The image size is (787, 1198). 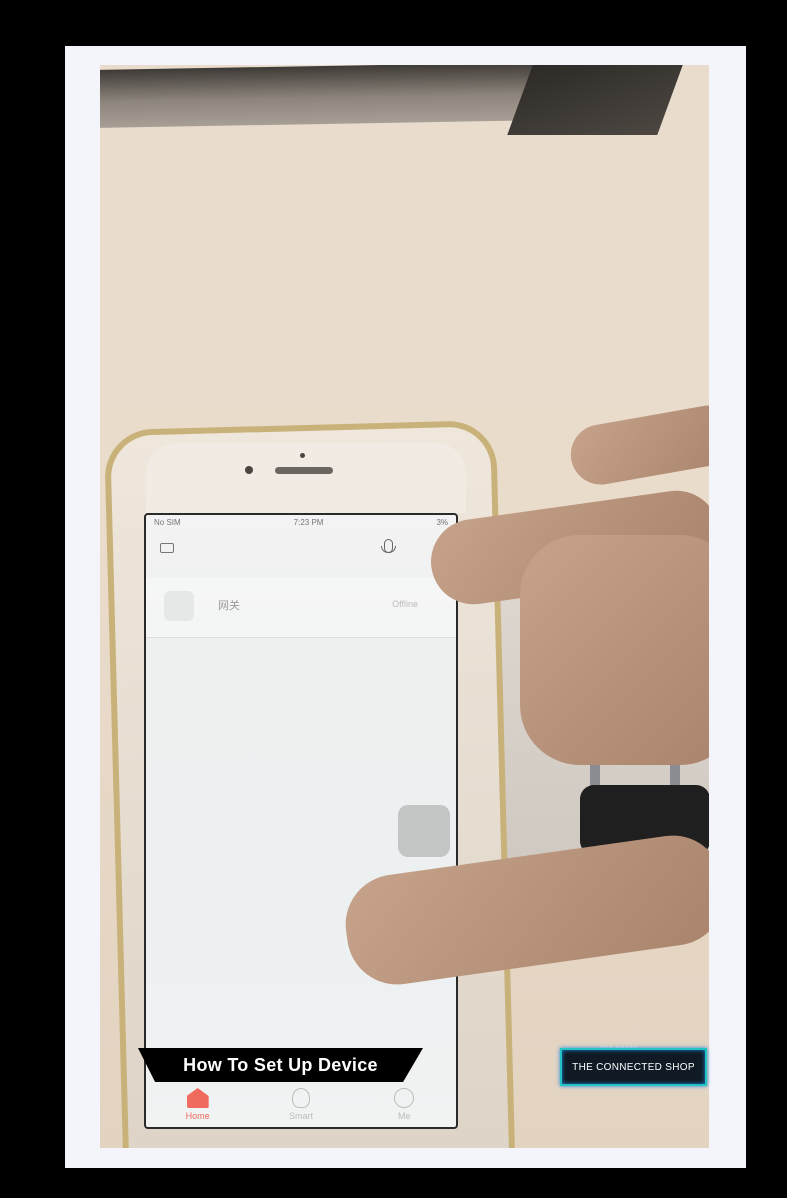 I want to click on bulb-icon, so click(x=300, y=1098).